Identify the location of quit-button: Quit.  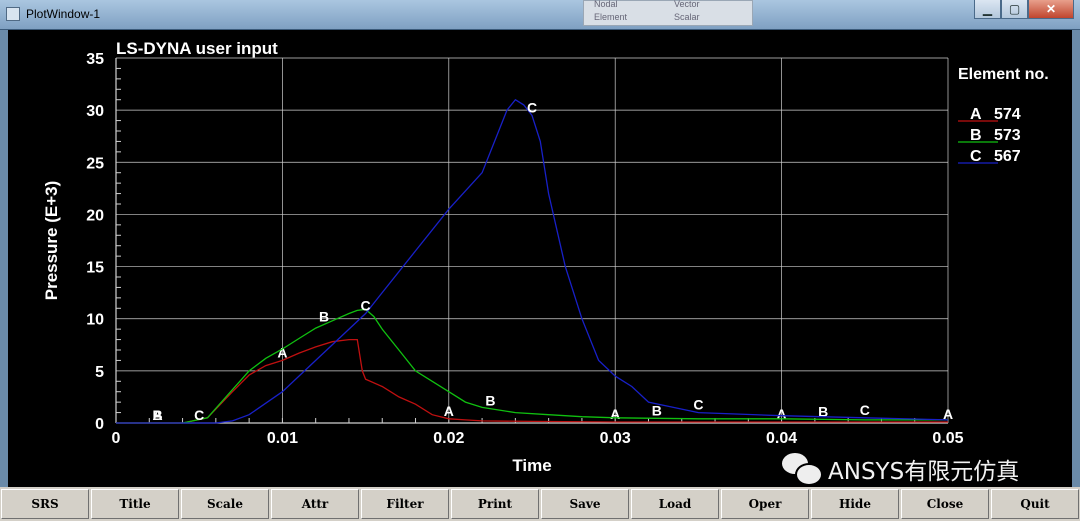
(1035, 504).